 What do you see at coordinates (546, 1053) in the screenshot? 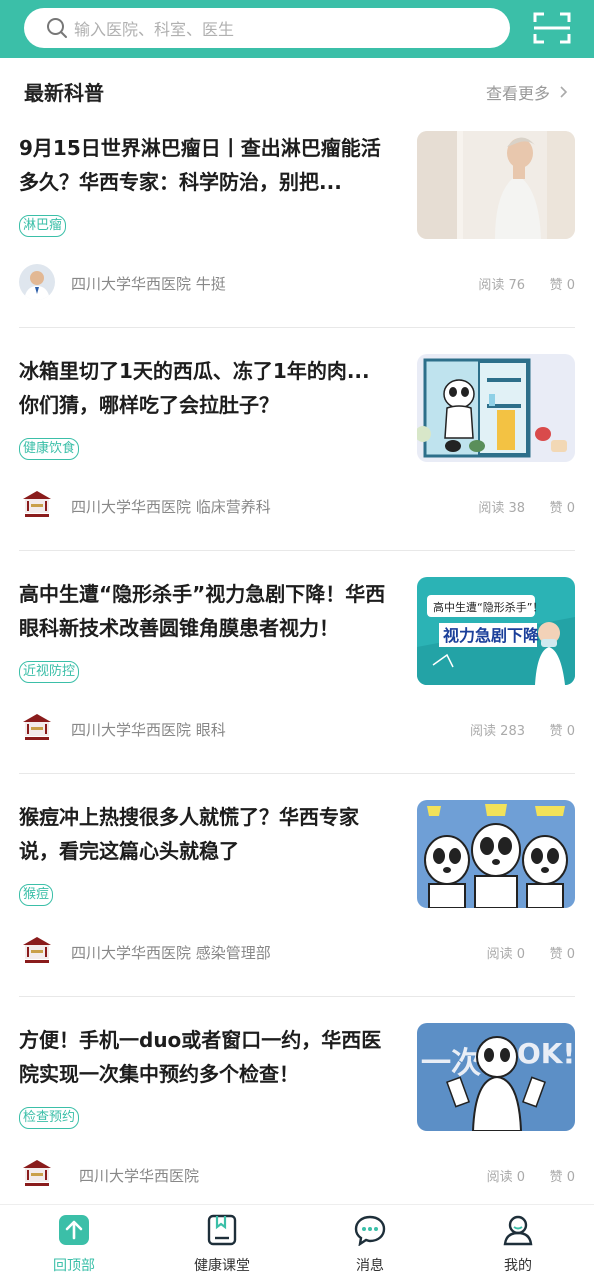
I see `thumb-headline: OK!` at bounding box center [546, 1053].